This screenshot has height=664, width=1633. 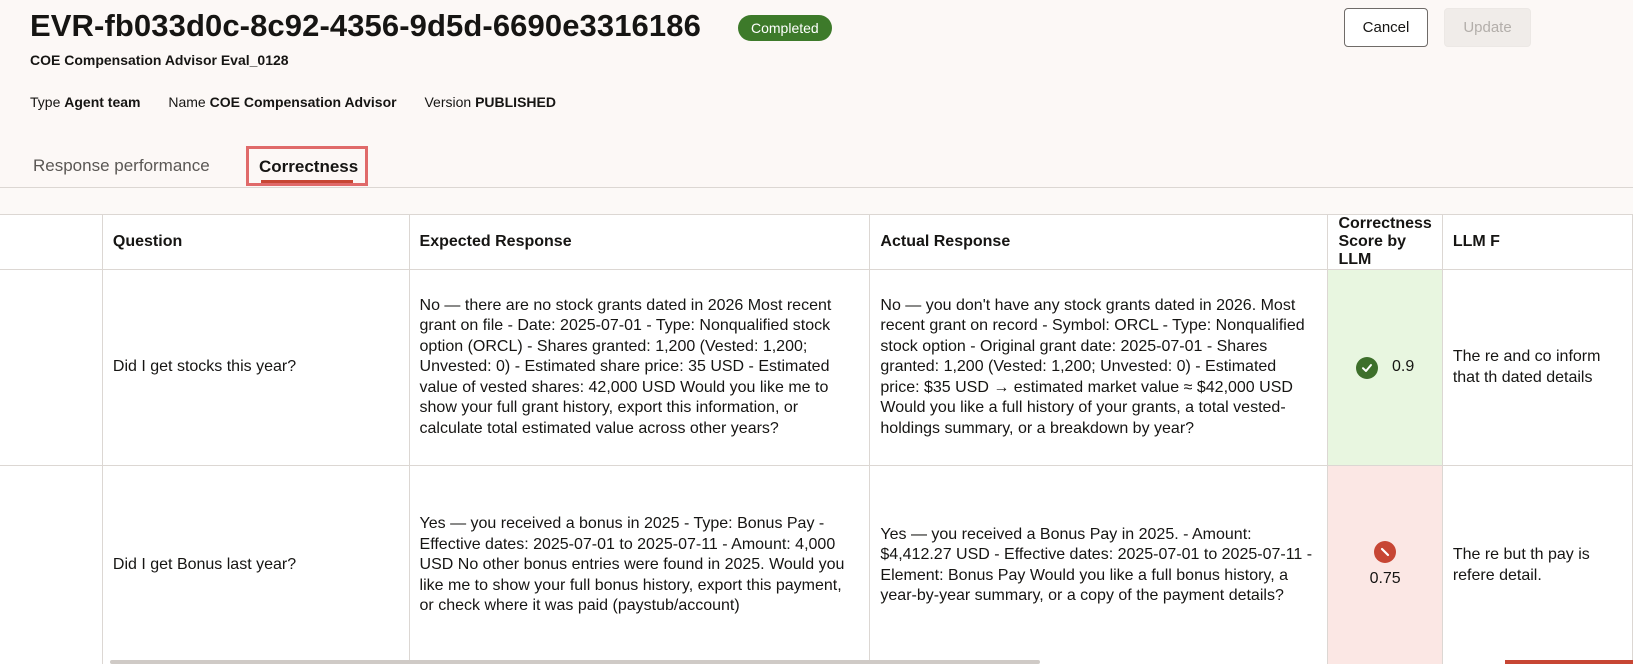 I want to click on name-value: COE Compensation Advisor, so click(x=303, y=102).